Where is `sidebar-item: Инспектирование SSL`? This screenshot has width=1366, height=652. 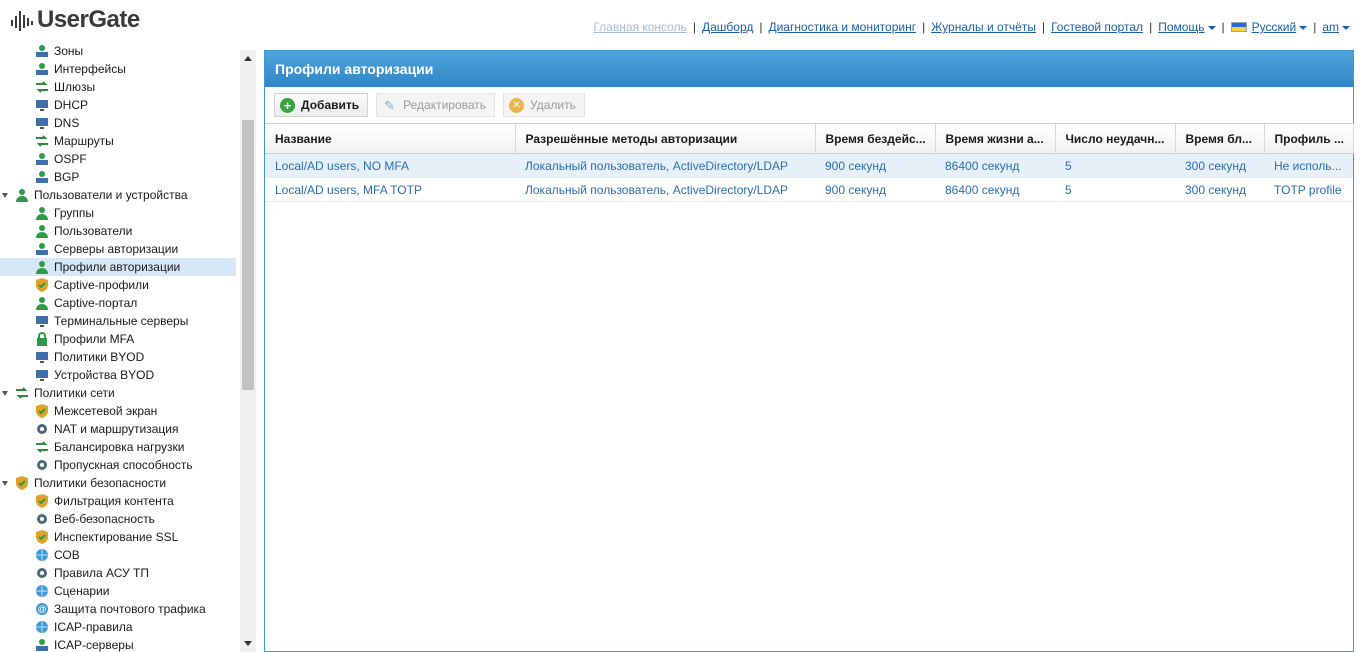
sidebar-item: Инспектирование SSL is located at coordinates (135, 537).